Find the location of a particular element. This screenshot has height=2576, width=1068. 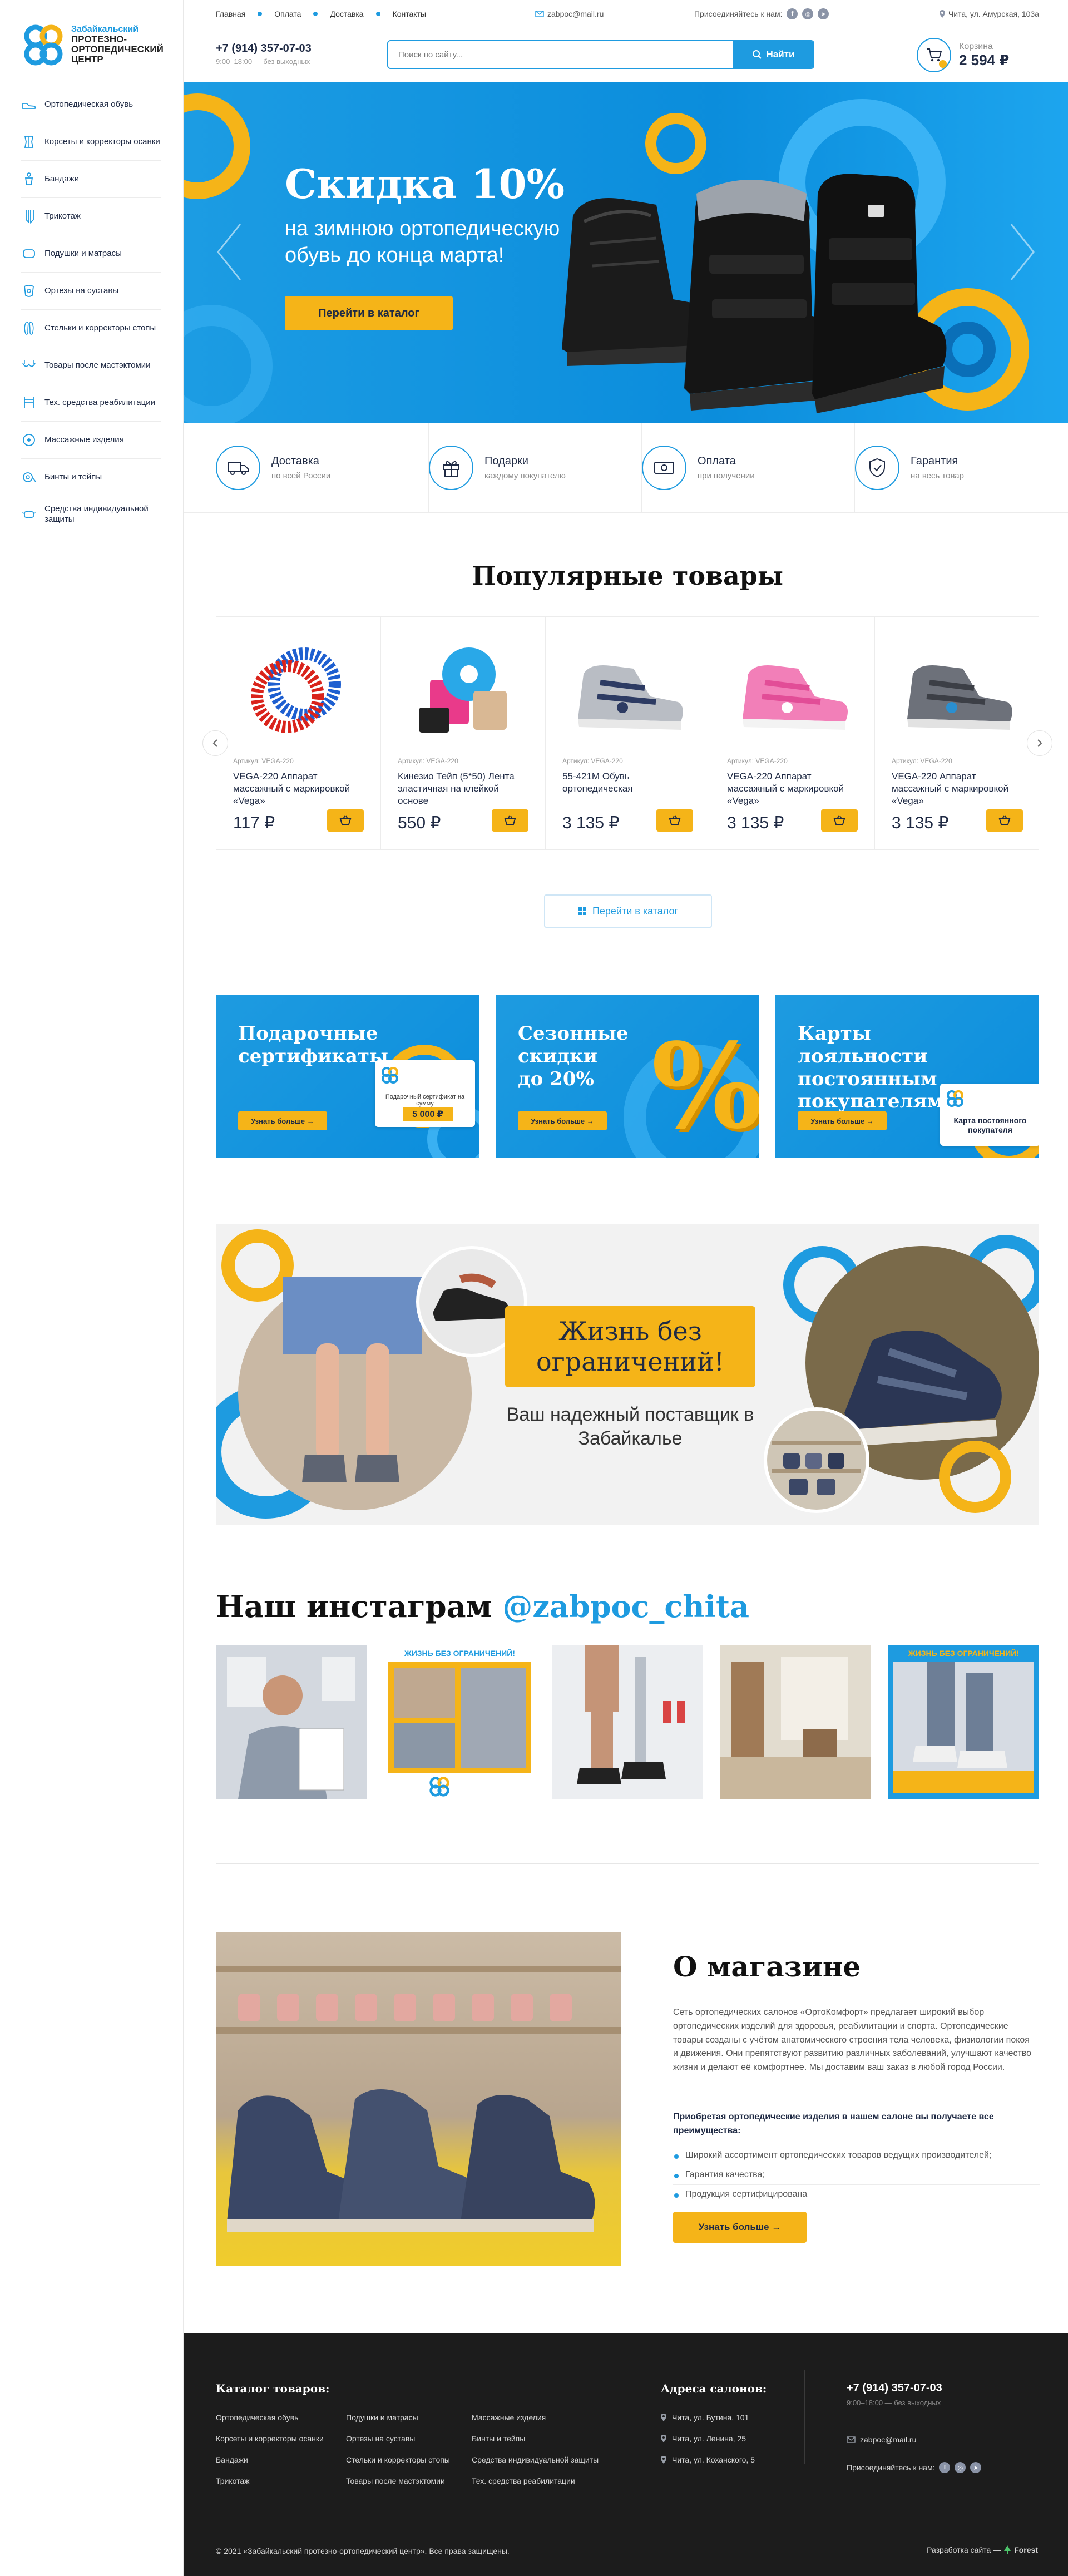

sidebar-item-tapes: Бинты и тейпы is located at coordinates (91, 477).